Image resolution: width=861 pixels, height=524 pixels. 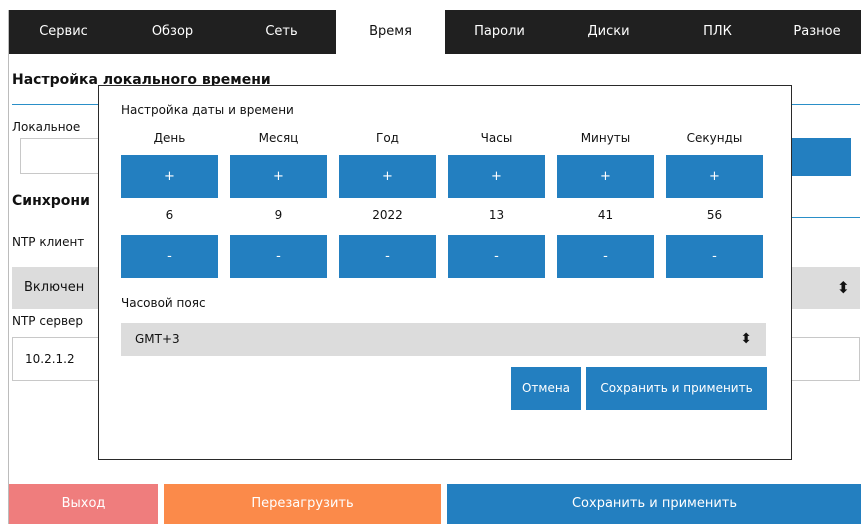 I want to click on tab-misc: Разное, so click(x=816, y=32).